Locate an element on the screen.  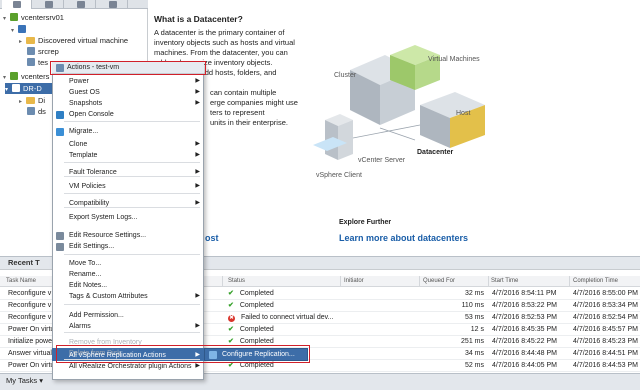
label-host: Host is located at coordinates (463, 113).